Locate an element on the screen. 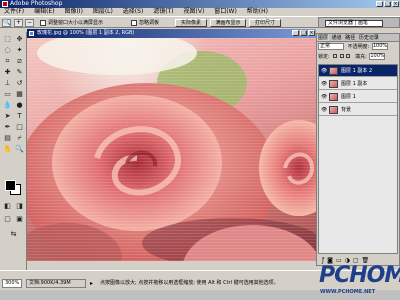  zoom-in-icon: + is located at coordinates (18, 23).